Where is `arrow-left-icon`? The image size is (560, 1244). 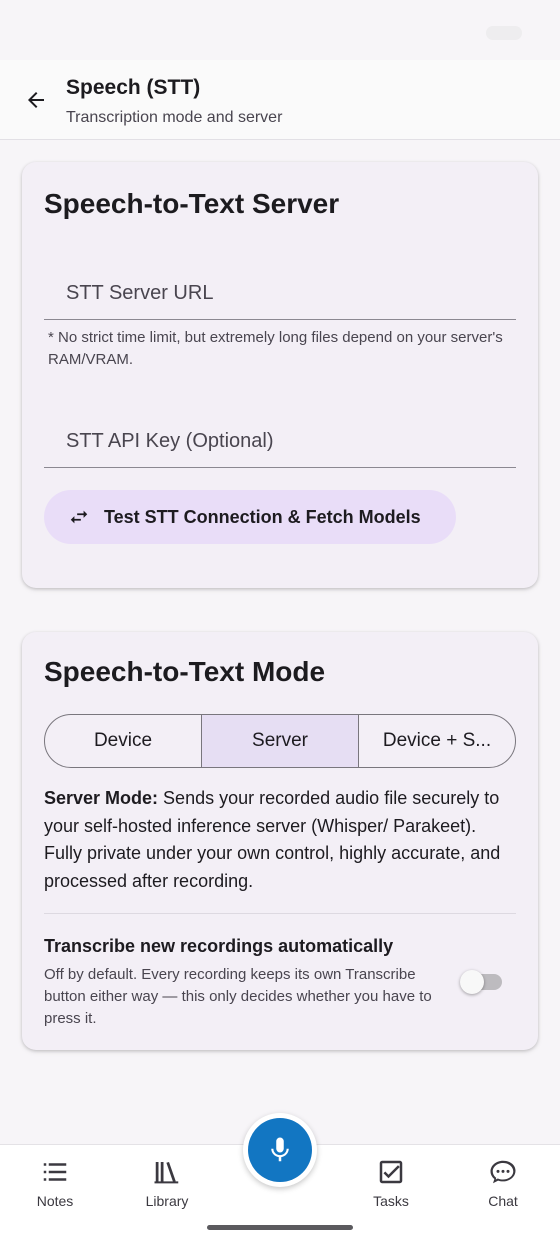 arrow-left-icon is located at coordinates (36, 100).